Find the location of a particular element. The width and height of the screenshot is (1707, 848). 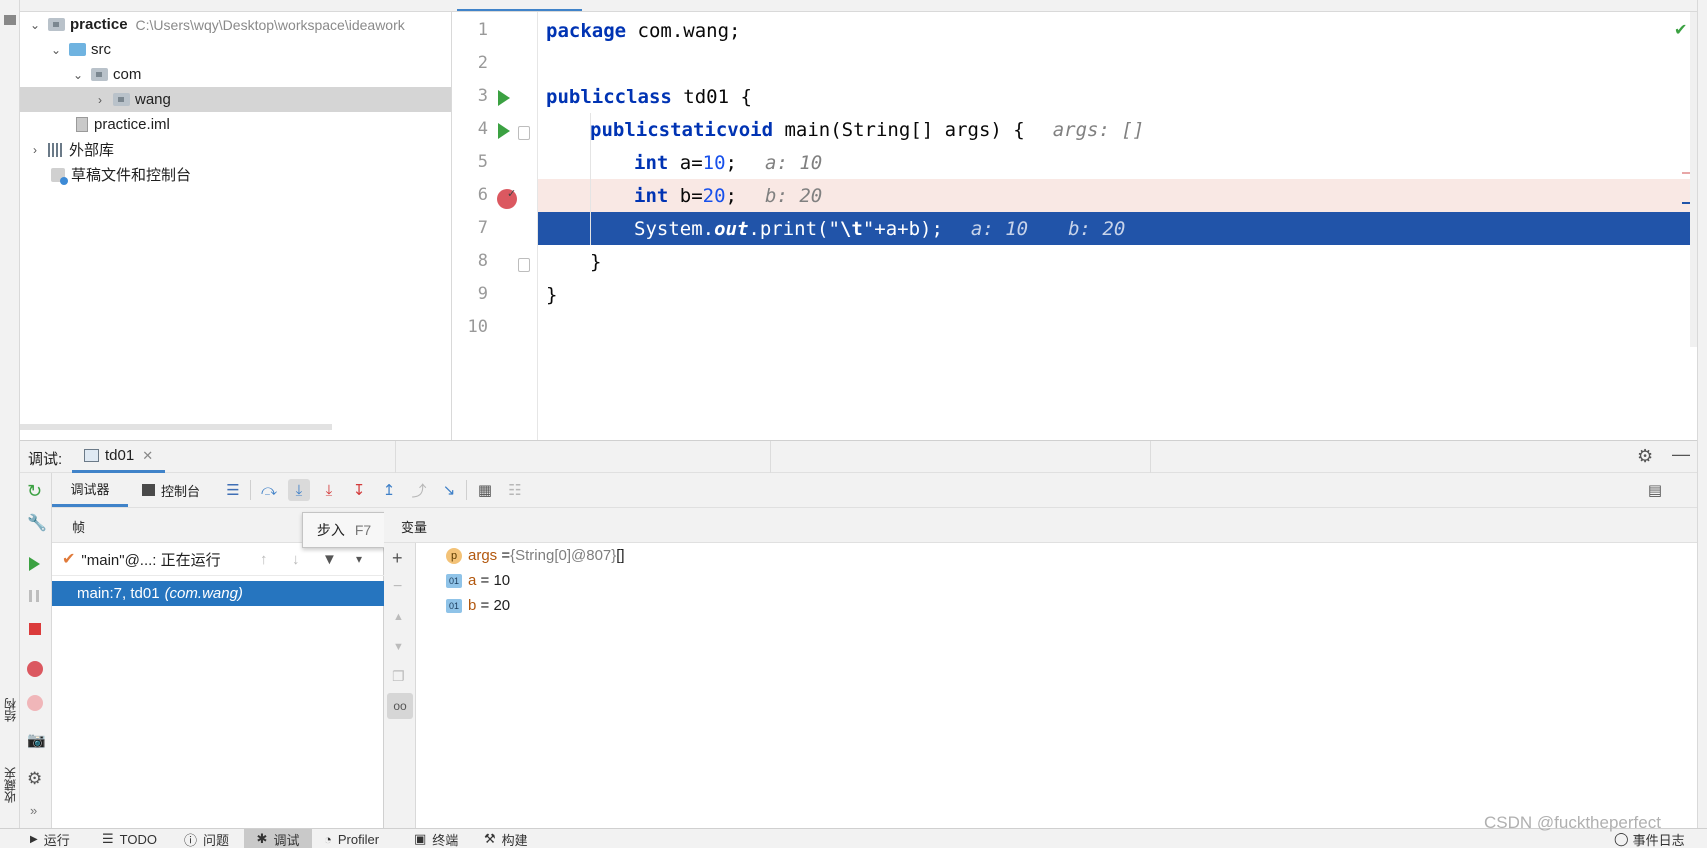

tree-item-com: ⌄ com is located at coordinates (235, 74).